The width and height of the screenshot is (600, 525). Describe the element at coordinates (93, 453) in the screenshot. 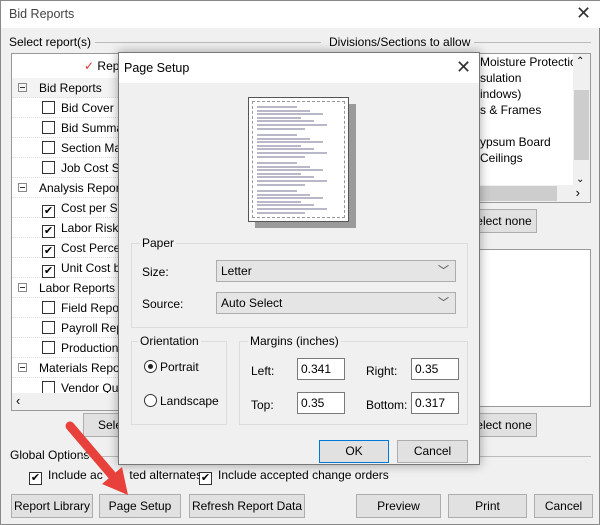

I see `arrow-shaft` at that location.